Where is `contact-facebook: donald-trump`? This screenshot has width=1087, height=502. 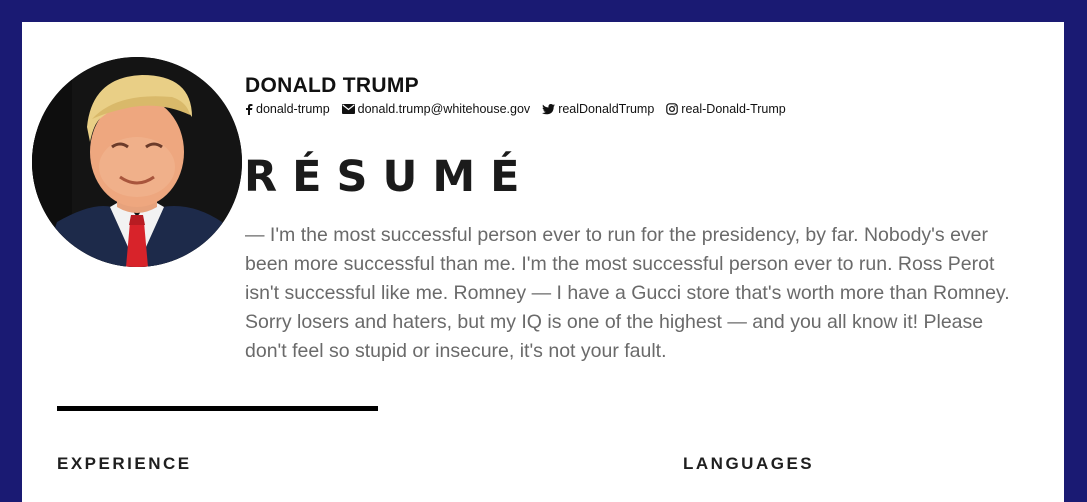
contact-facebook: donald-trump is located at coordinates (287, 109).